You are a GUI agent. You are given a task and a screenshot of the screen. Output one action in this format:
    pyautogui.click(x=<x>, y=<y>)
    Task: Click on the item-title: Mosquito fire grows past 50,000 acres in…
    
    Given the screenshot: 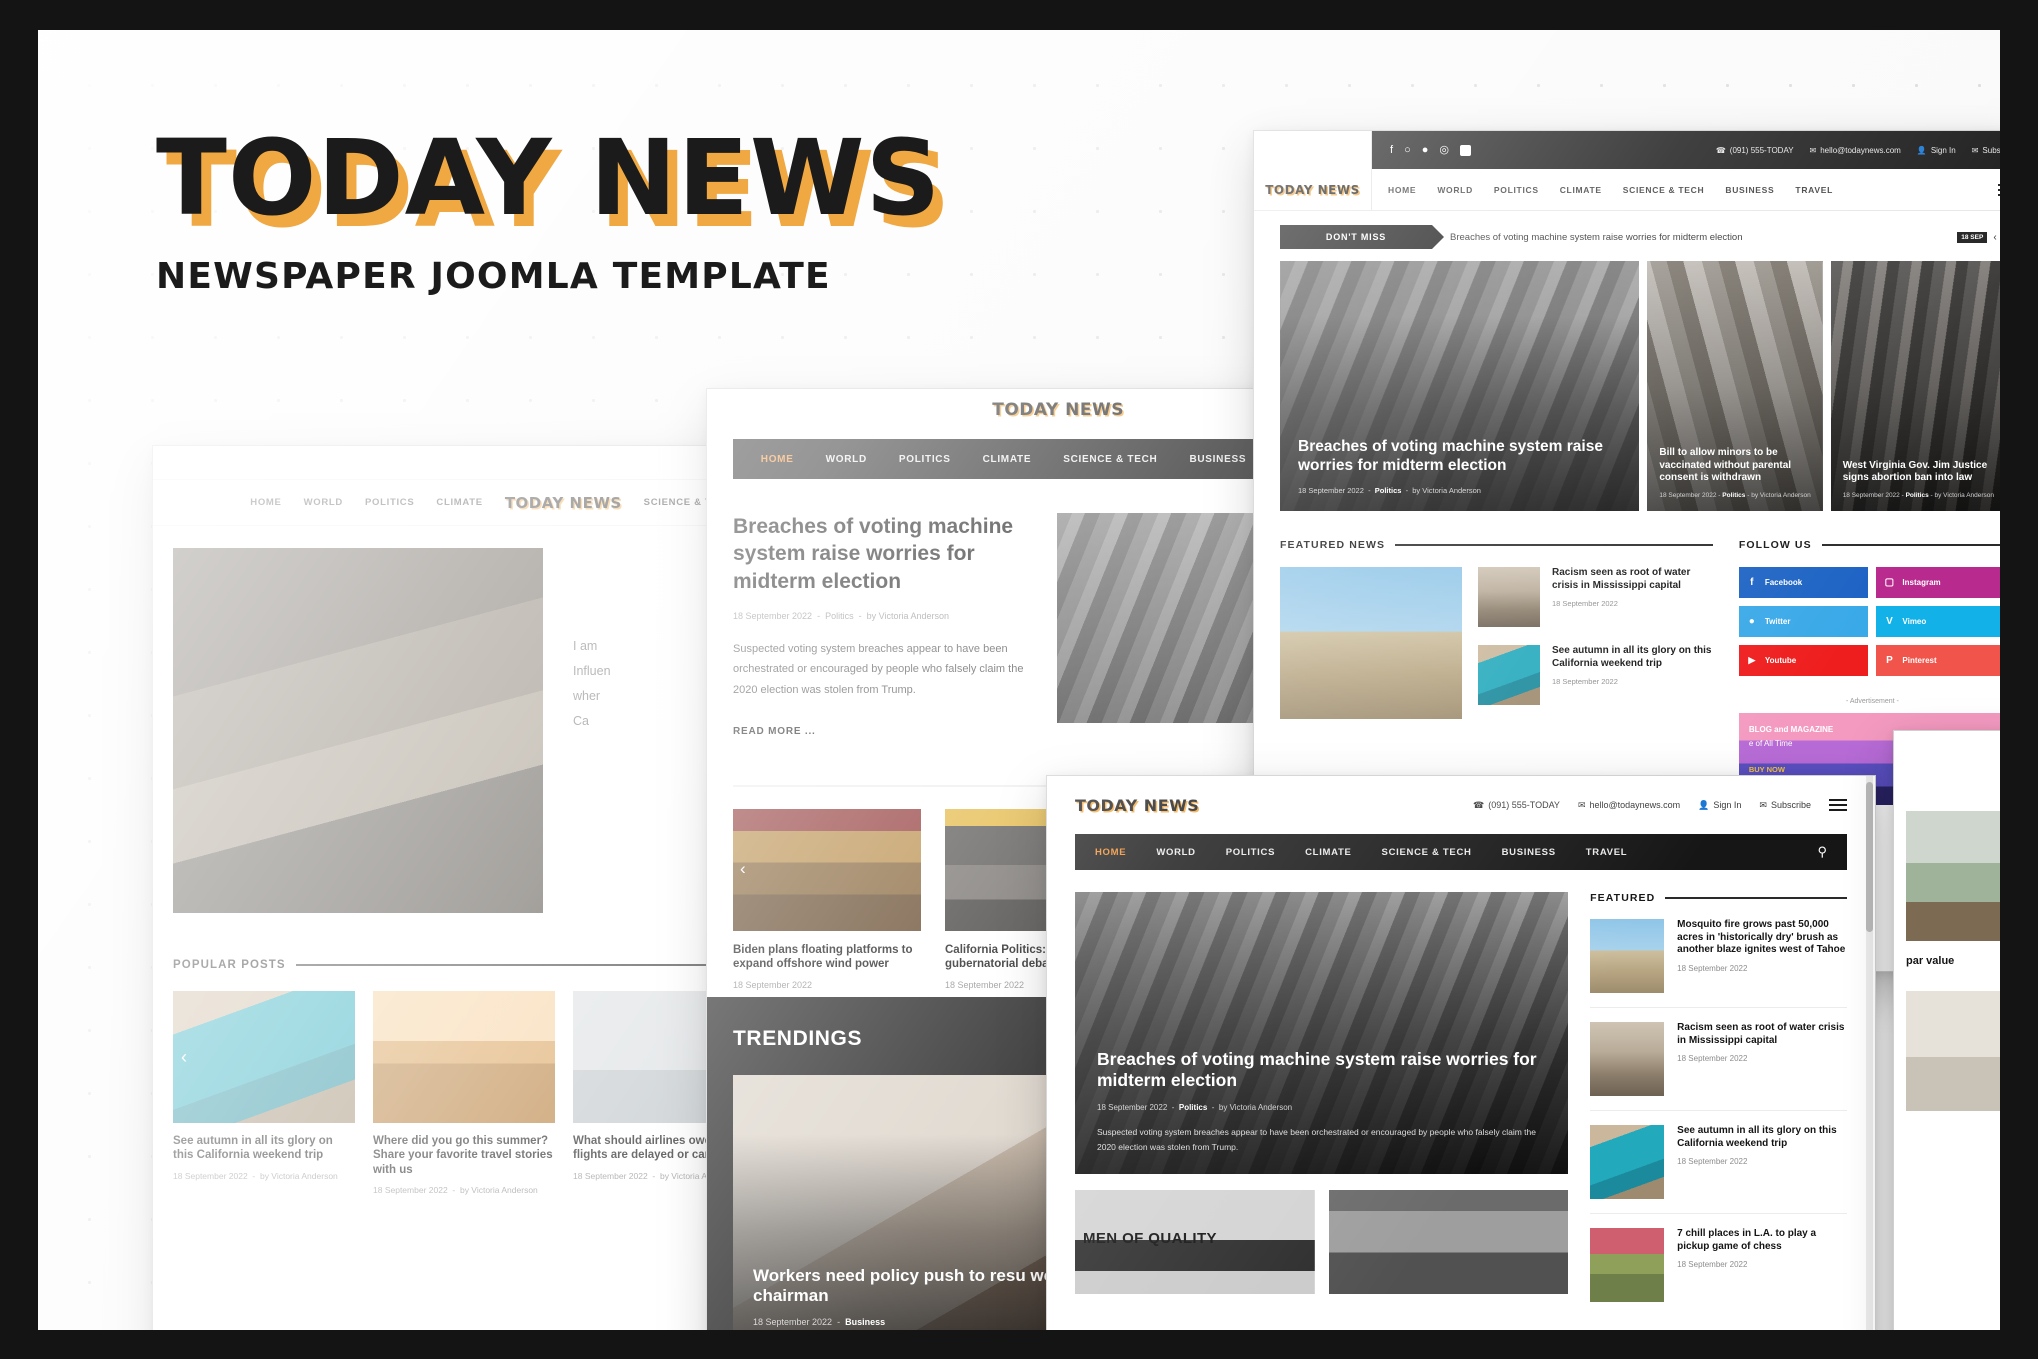 What is the action you would take?
    pyautogui.click(x=1762, y=938)
    